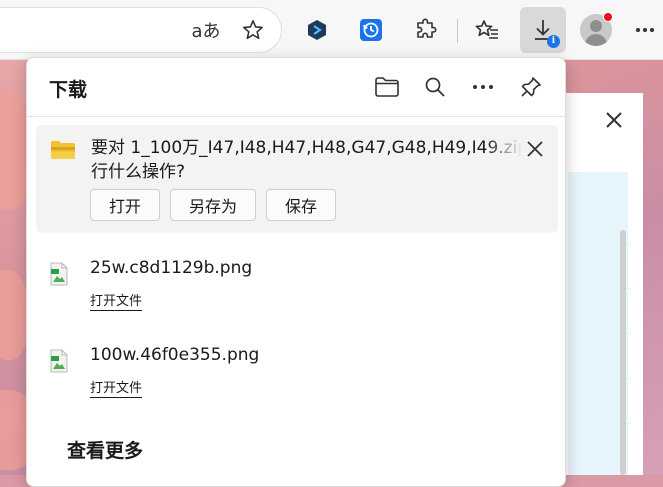 Image resolution: width=663 pixels, height=487 pixels. Describe the element at coordinates (371, 30) in the screenshot. I see `sync-history-icon` at that location.